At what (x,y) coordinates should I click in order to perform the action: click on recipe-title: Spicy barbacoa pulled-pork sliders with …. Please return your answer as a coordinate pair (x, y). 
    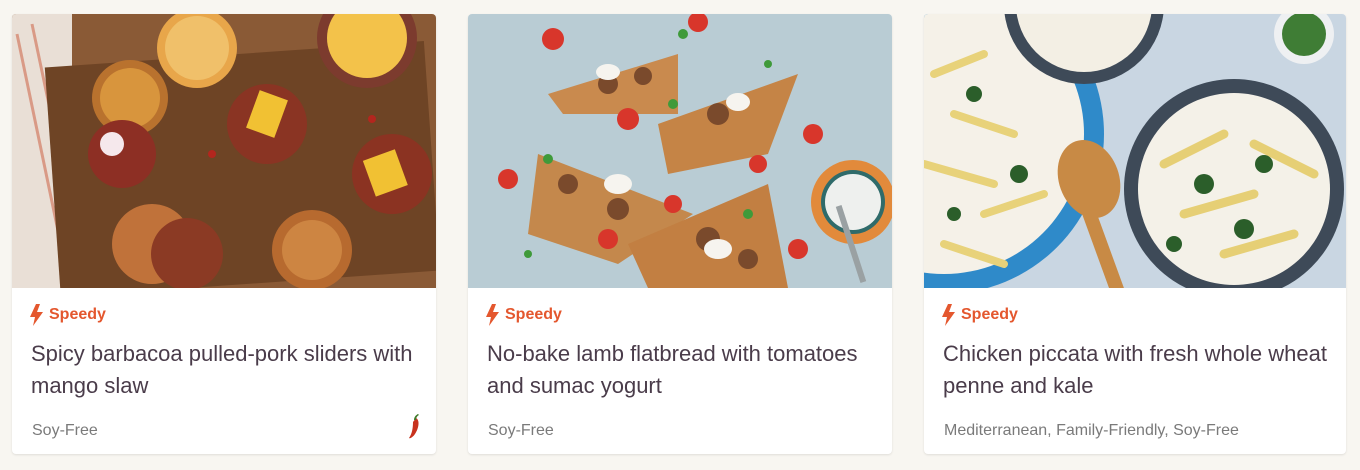
    Looking at the image, I should click on (225, 370).